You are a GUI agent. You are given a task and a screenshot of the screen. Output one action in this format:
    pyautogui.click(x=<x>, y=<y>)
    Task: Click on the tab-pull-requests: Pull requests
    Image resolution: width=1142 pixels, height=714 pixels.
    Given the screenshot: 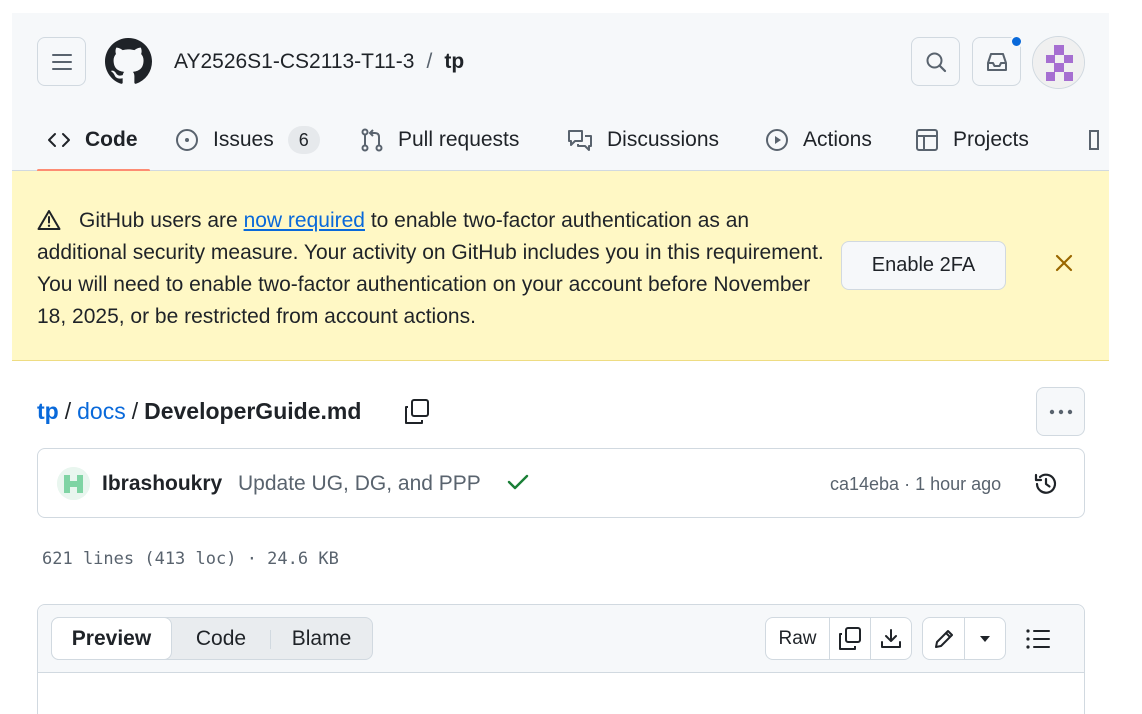 What is the action you would take?
    pyautogui.click(x=439, y=140)
    